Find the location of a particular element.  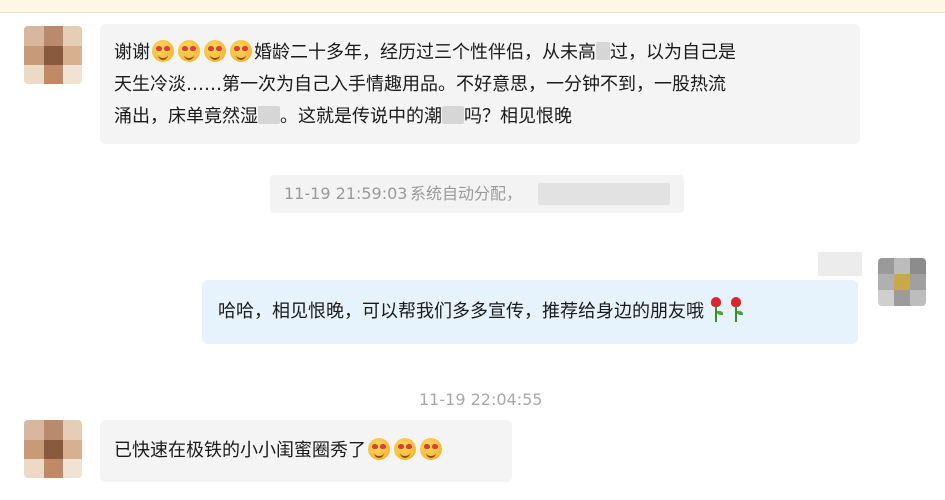

message-text: 谢谢 is located at coordinates (132, 52).